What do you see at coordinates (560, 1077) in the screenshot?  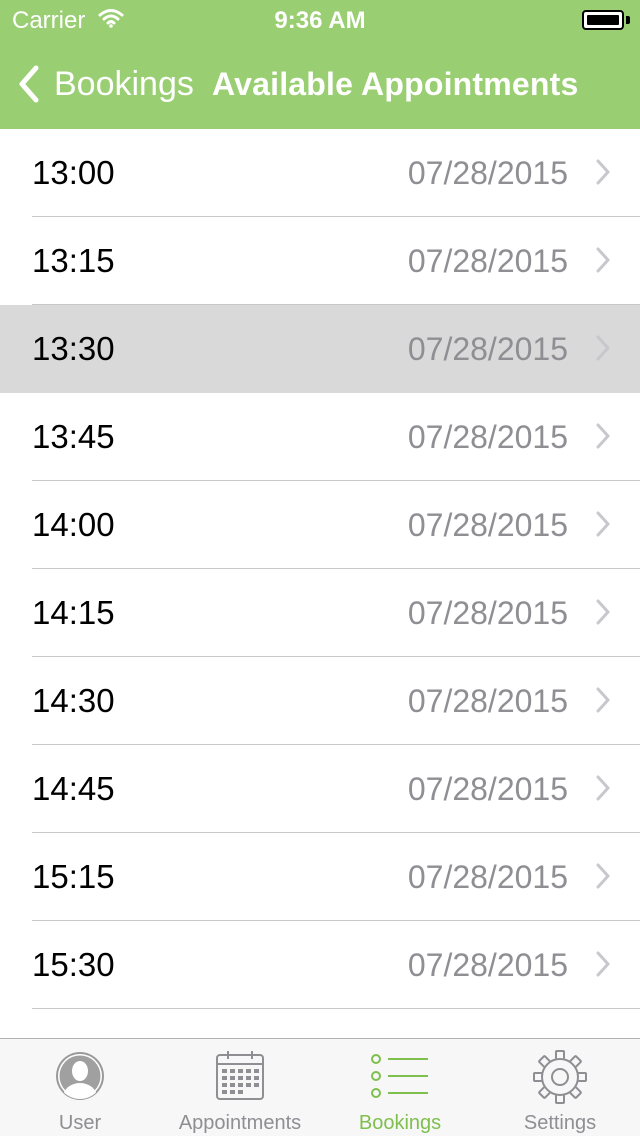 I see `gear-icon` at bounding box center [560, 1077].